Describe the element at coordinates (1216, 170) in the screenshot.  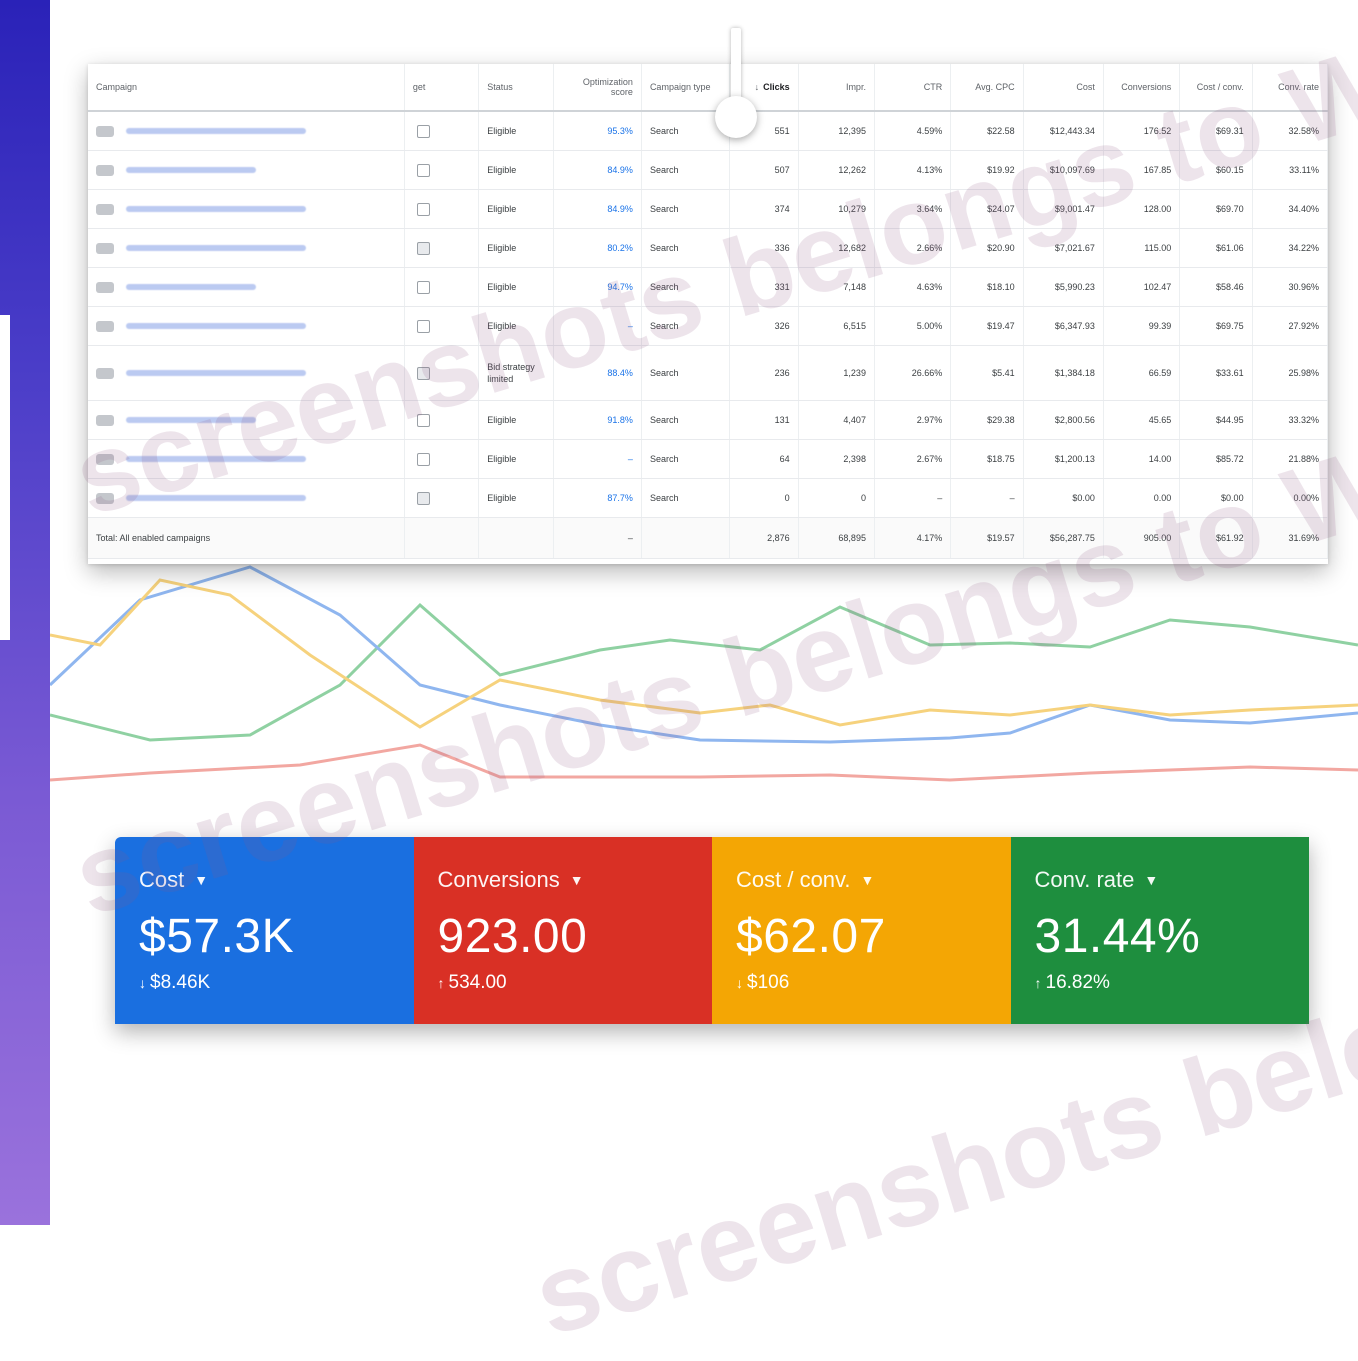
I see `cost-per-conv-cell: $60.15` at that location.